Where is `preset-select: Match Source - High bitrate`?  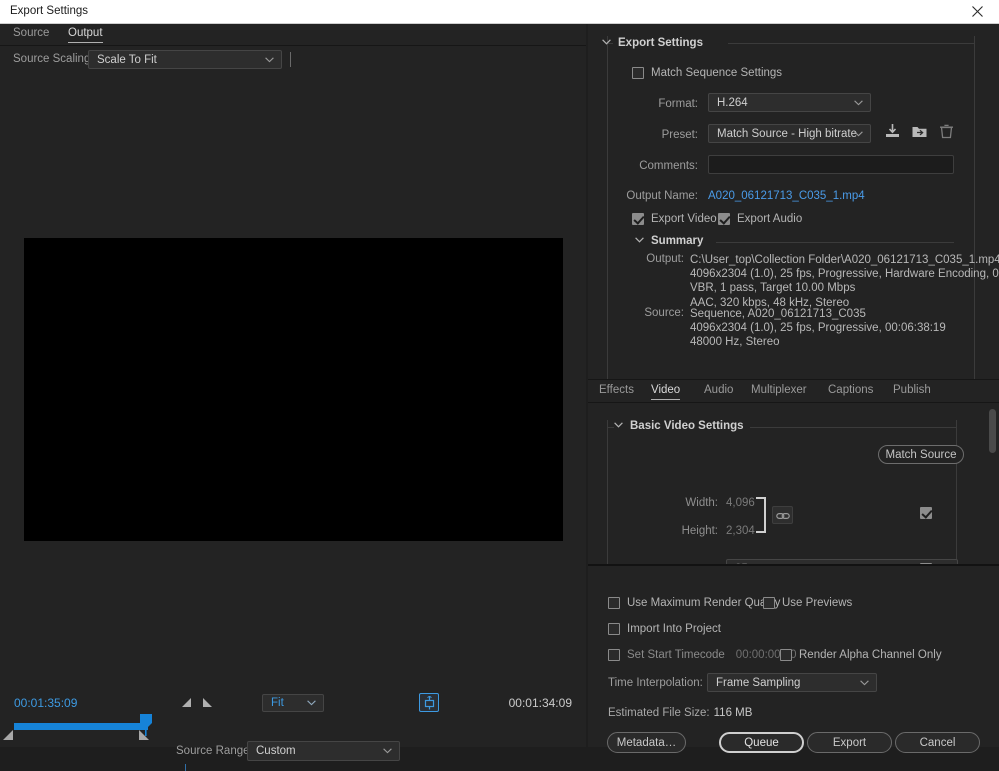 preset-select: Match Source - High bitrate is located at coordinates (789, 133).